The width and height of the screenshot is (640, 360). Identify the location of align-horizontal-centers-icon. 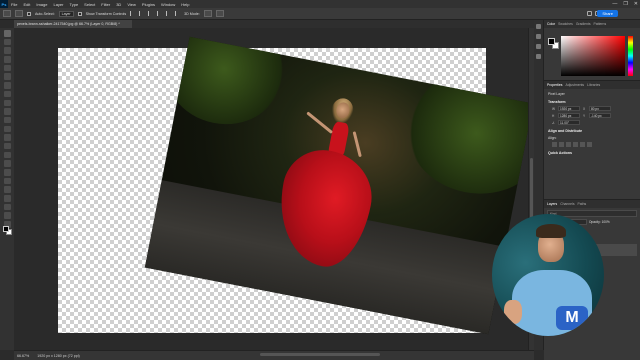
(561, 144).